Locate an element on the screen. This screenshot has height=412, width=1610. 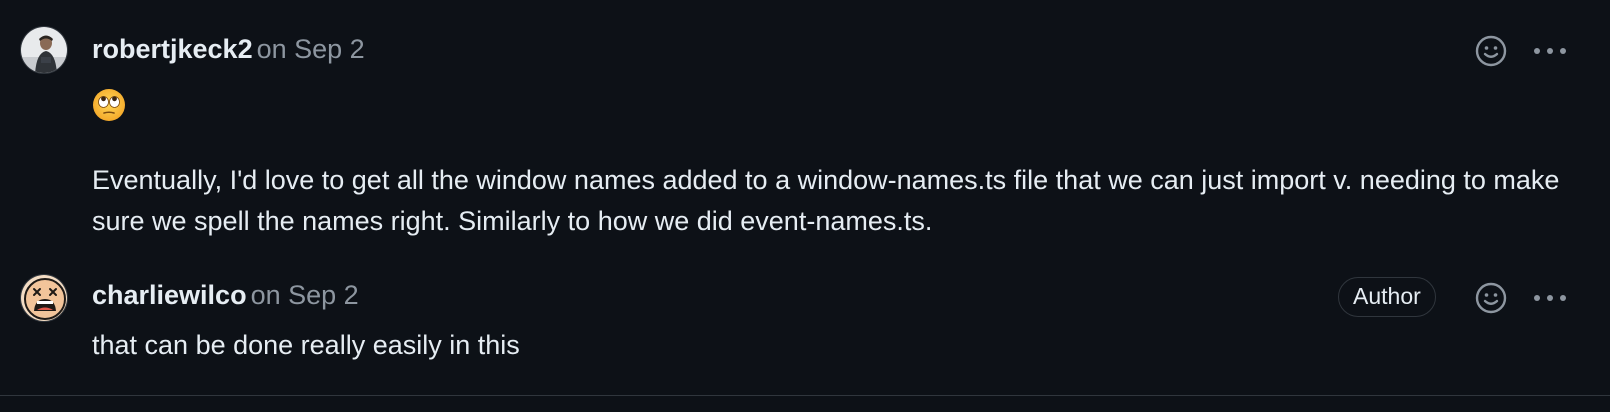
comment-header: charliewilco on Sep 2 is located at coordinates (225, 295).